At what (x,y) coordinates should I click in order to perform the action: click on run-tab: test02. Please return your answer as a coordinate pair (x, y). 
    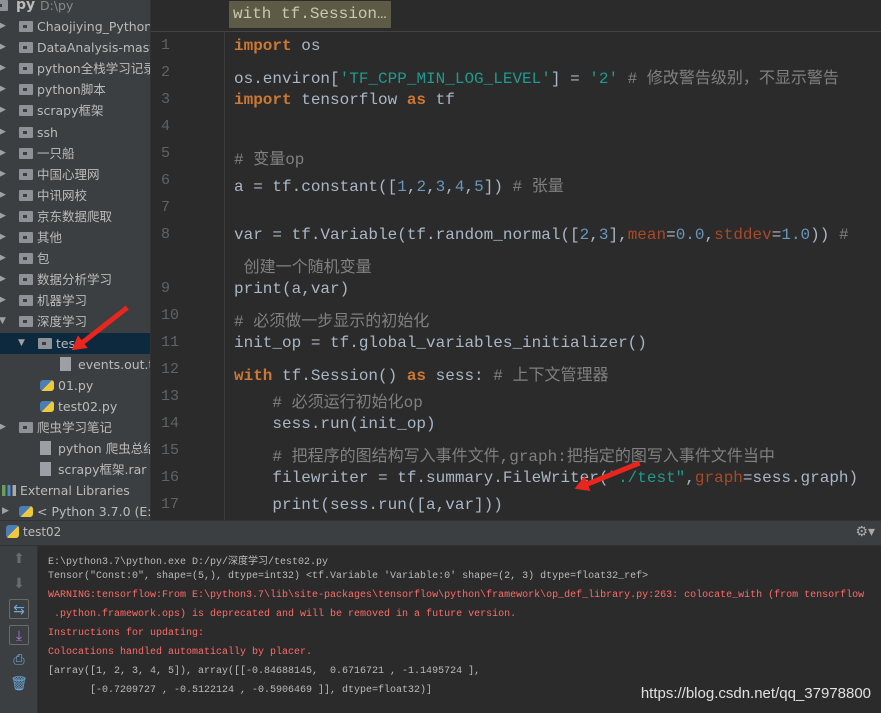
    Looking at the image, I should click on (33, 532).